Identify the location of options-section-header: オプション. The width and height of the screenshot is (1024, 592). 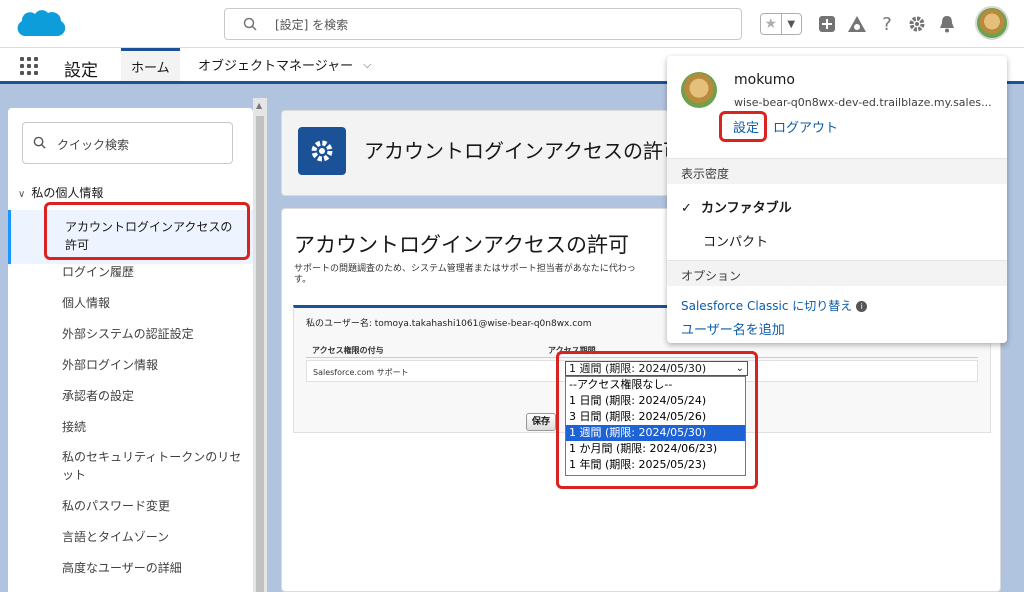
(837, 273).